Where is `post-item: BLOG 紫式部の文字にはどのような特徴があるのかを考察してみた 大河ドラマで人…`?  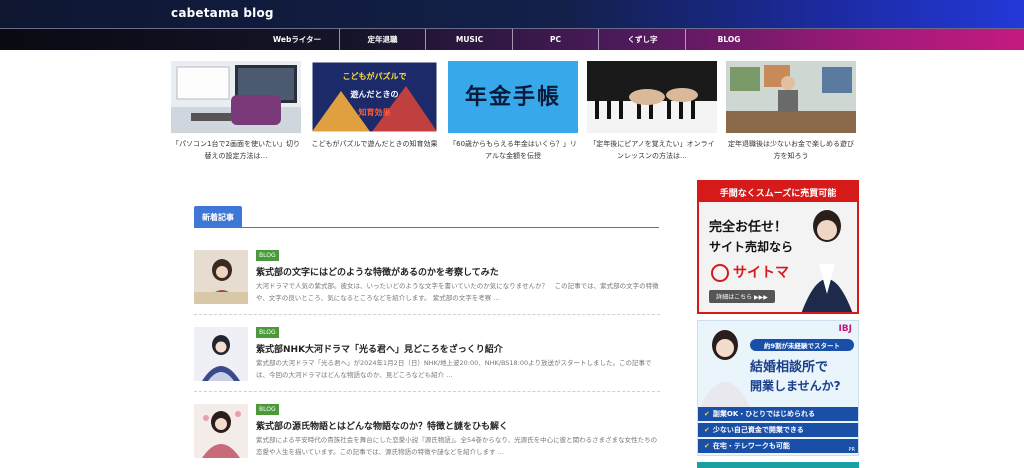 post-item: BLOG 紫式部の文字にはどのような特徴があるのかを考察してみた 大河ドラマで人… is located at coordinates (427, 278).